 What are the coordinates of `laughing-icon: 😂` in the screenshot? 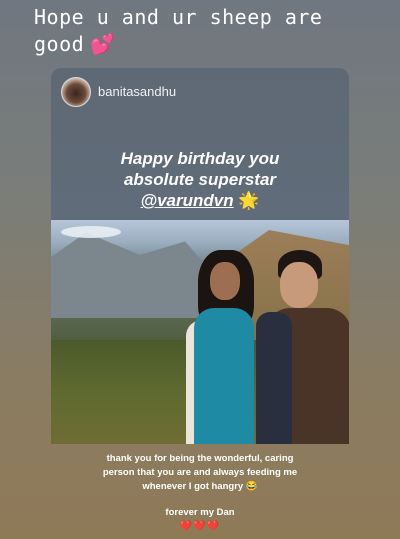 It's located at (251, 486).